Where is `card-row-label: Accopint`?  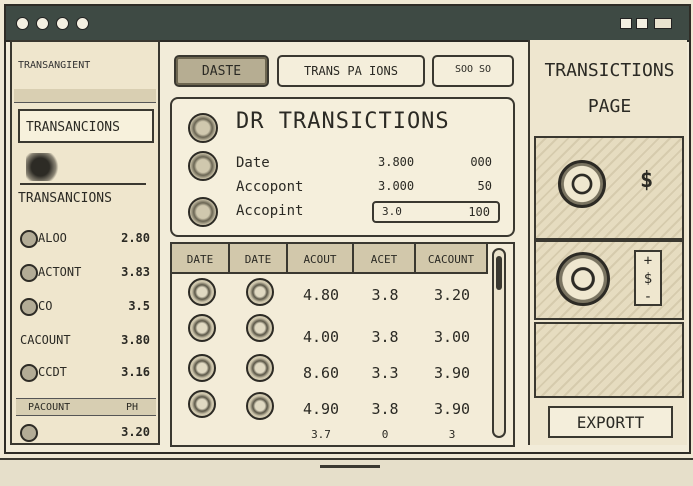 card-row-label: Accopint is located at coordinates (270, 211).